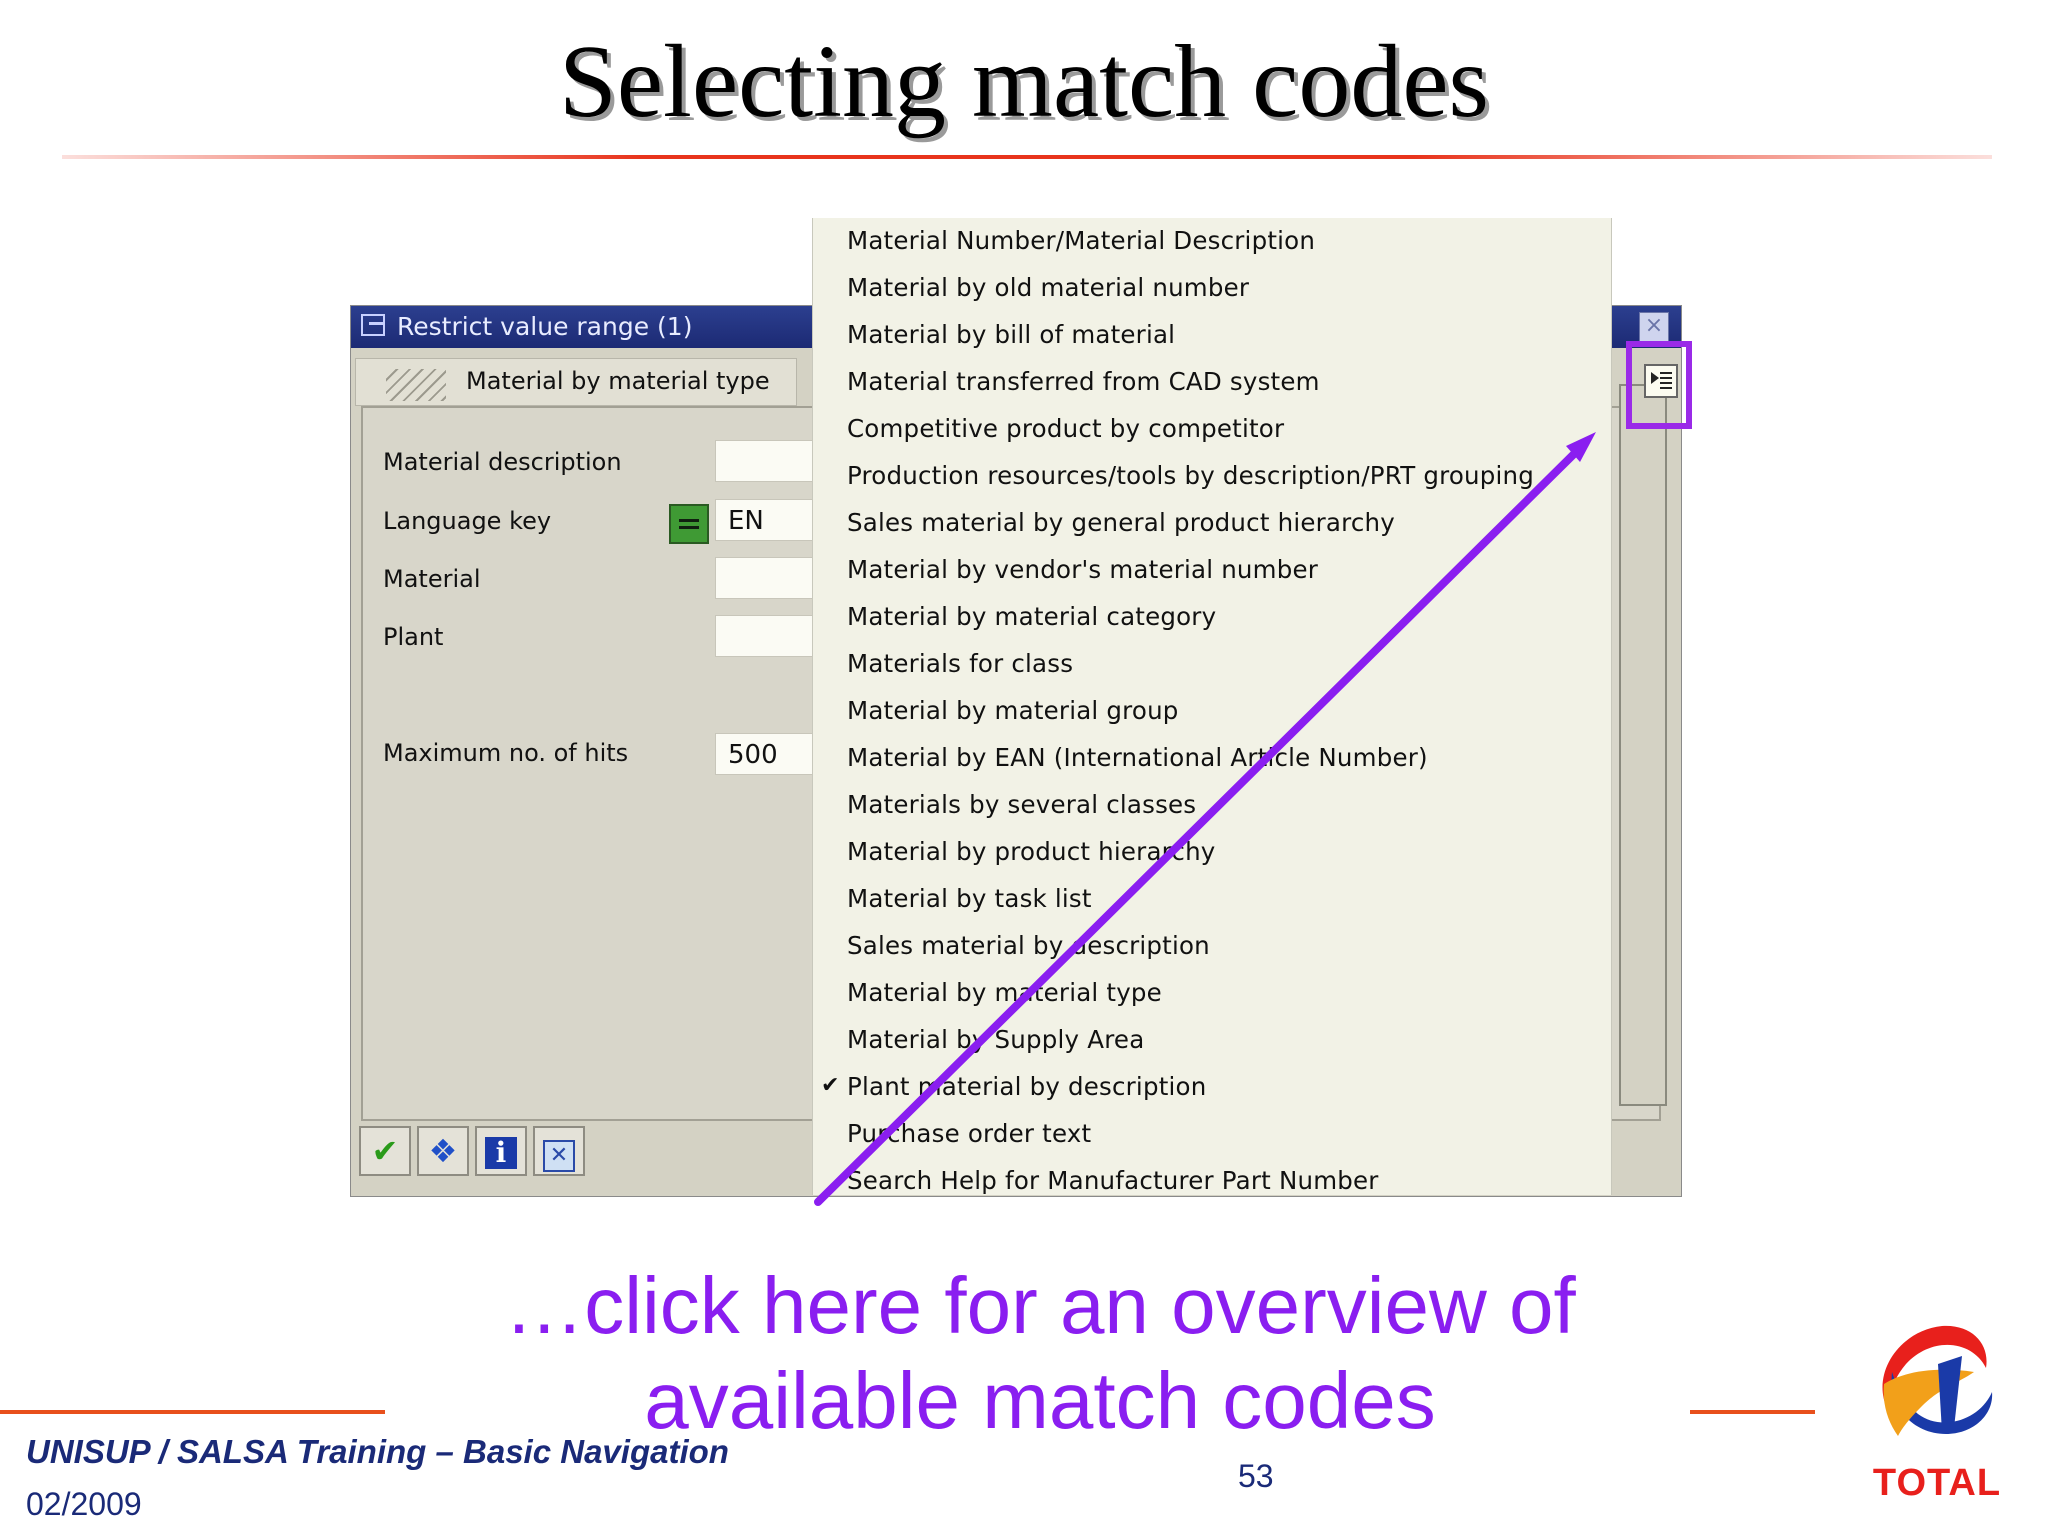  I want to click on find-icon: ❖, so click(443, 1151).